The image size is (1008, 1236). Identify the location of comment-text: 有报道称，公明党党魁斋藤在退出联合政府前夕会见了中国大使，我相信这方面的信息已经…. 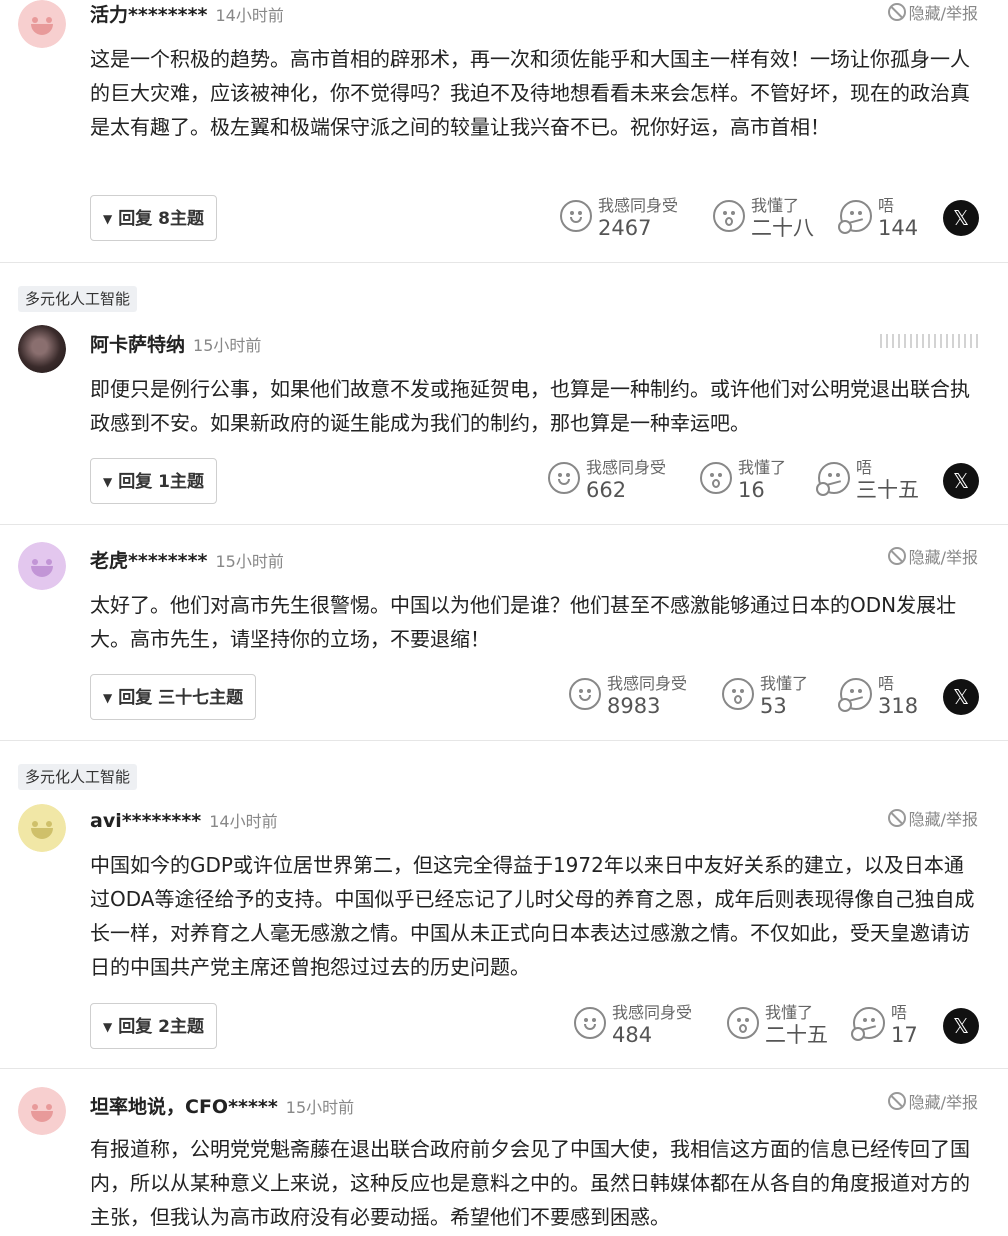
(530, 1183).